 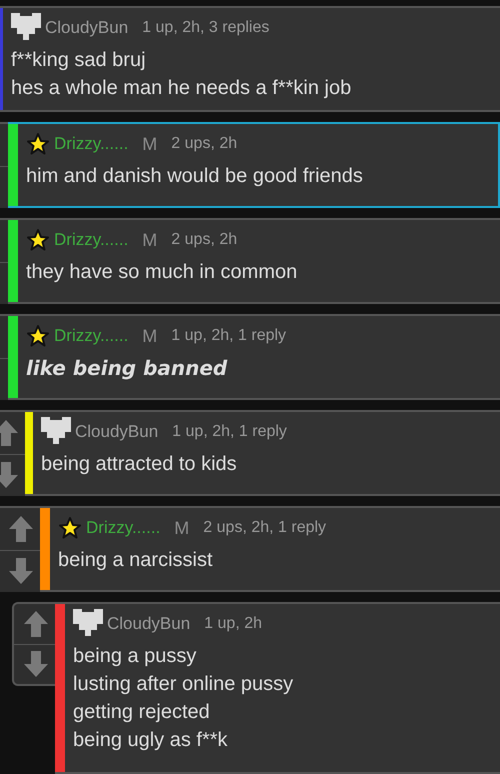 What do you see at coordinates (151, 740) in the screenshot?
I see `comment-text: being ugly as f**k` at bounding box center [151, 740].